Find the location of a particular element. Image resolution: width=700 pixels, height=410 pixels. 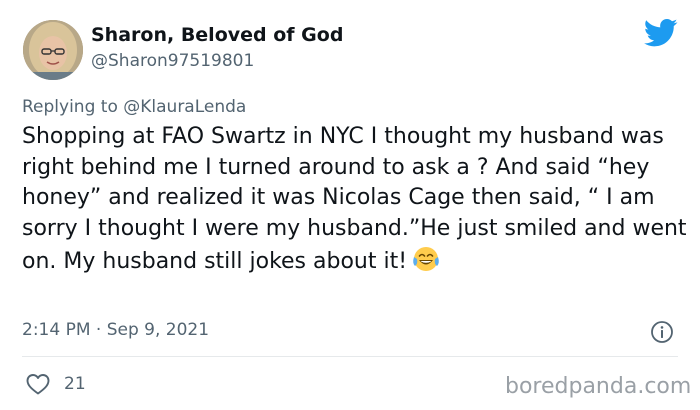

tweet-timestamp: 2:14 PM · Sep 9, 2021 is located at coordinates (115, 330).